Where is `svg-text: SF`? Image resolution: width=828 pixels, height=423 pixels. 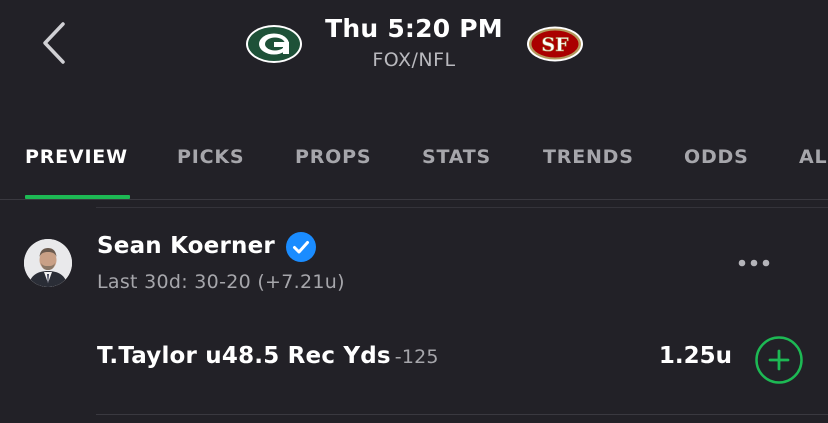
svg-text: SF is located at coordinates (555, 45).